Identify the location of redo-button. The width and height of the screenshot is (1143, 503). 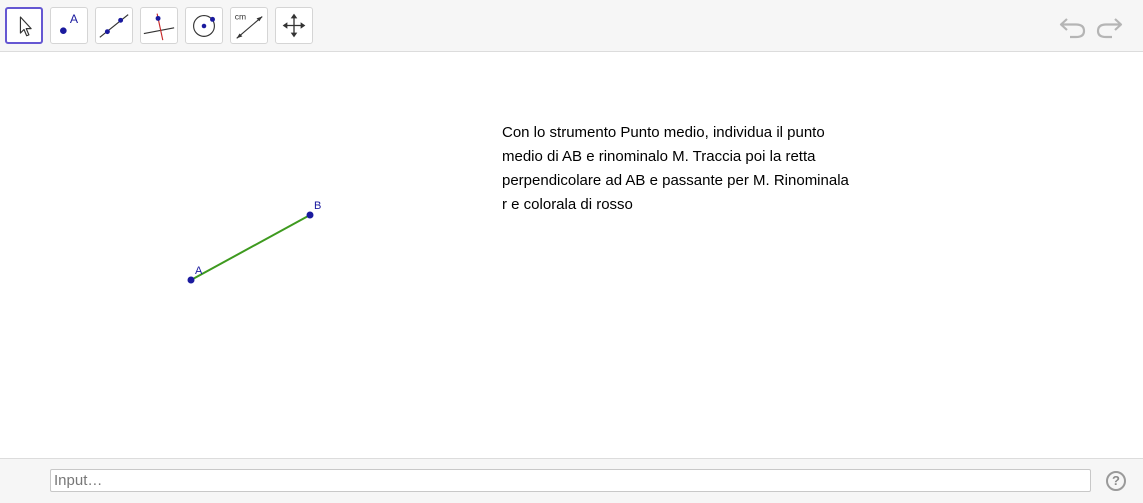
(1109, 27).